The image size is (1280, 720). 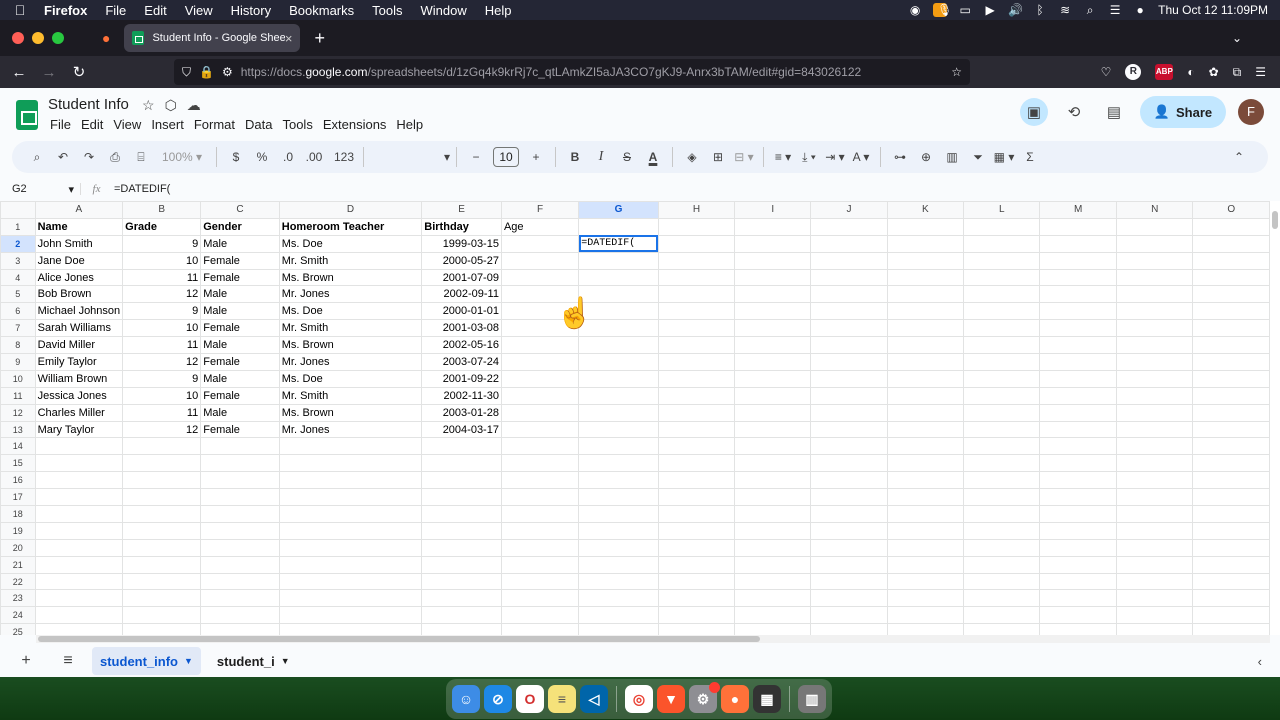 What do you see at coordinates (350, 243) in the screenshot?
I see `cell-d2: Ms. Doe` at bounding box center [350, 243].